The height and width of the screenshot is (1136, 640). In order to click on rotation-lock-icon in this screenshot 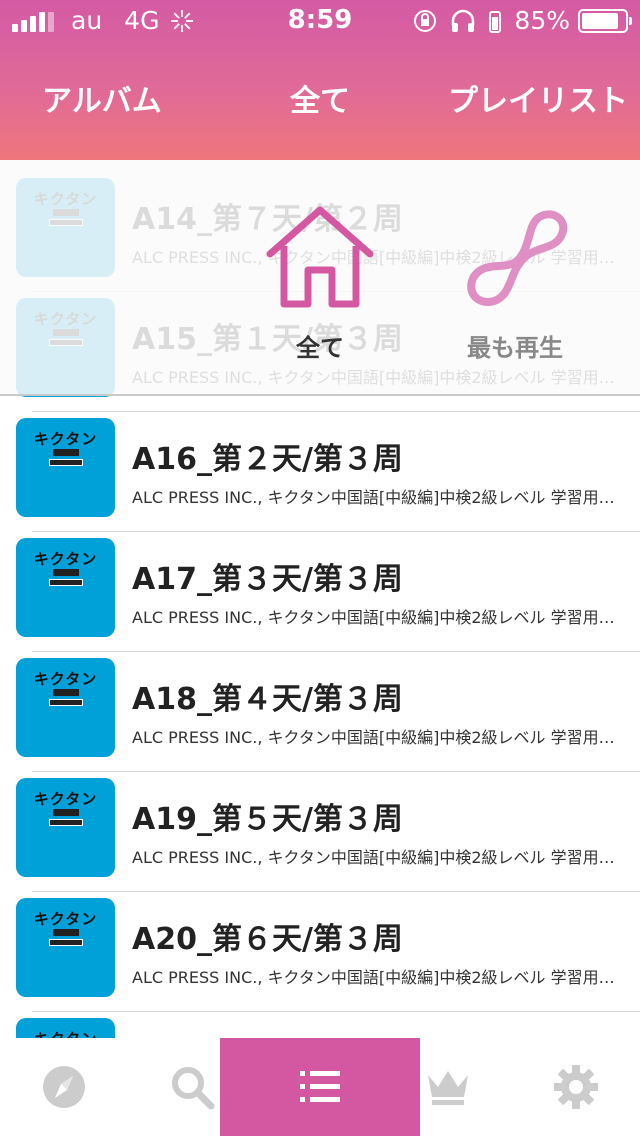, I will do `click(425, 20)`.